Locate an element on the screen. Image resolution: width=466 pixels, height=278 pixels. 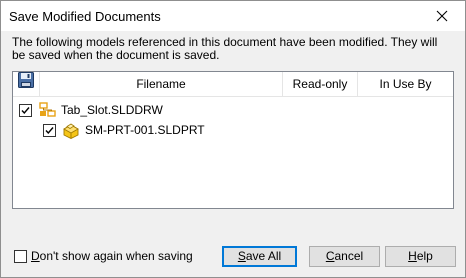
title-bar: Save Modified Documents is located at coordinates (233, 16).